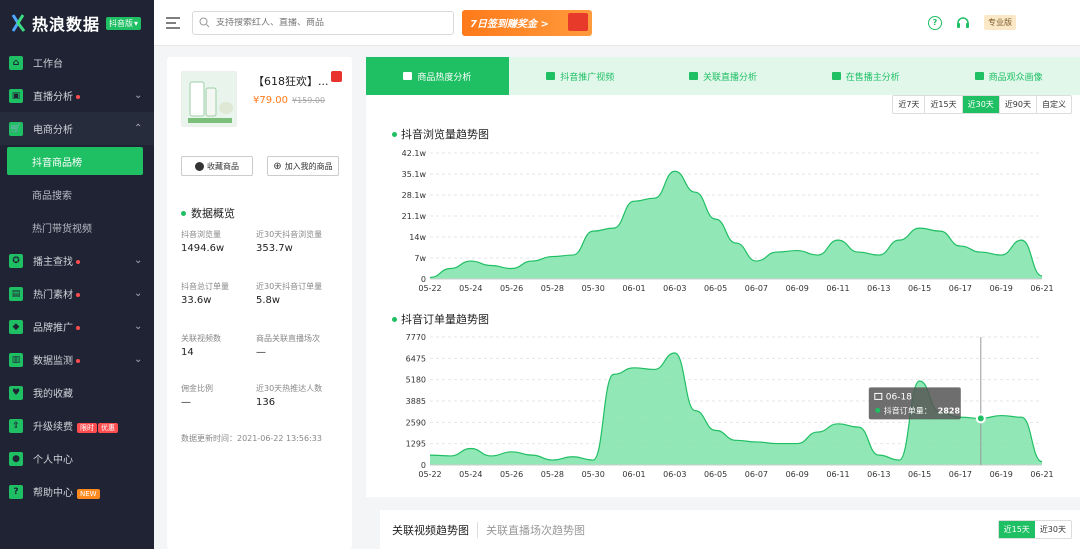 This screenshot has height=549, width=1080. I want to click on sidebar-subitem-label: 商品搜索, so click(52, 196).